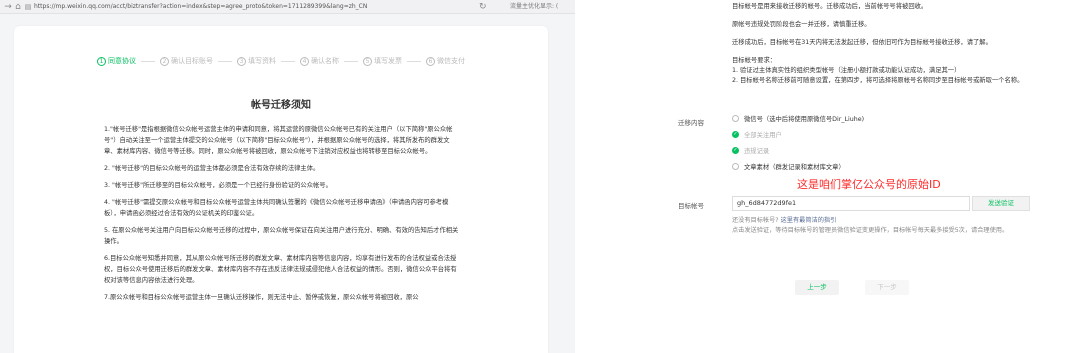  I want to click on step-5: 5 填写发票, so click(382, 61).